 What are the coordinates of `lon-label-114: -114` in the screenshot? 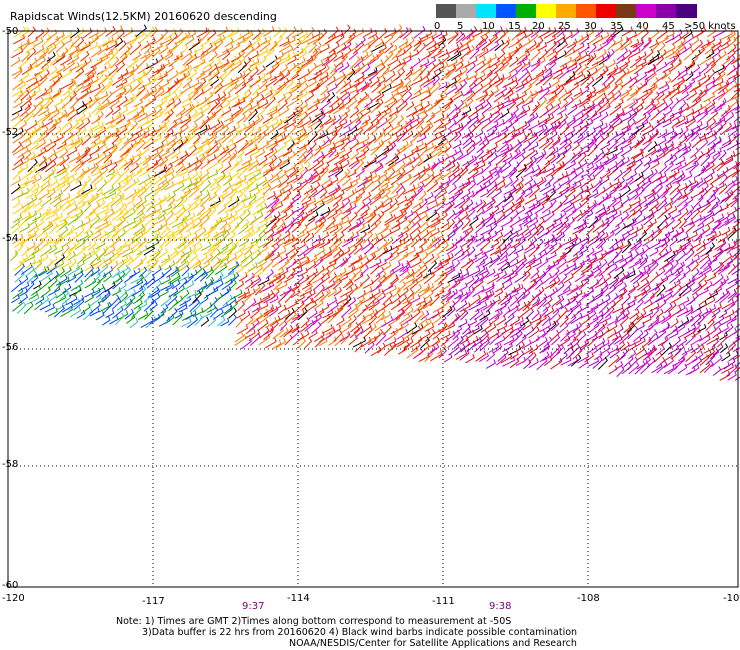 It's located at (298, 598).